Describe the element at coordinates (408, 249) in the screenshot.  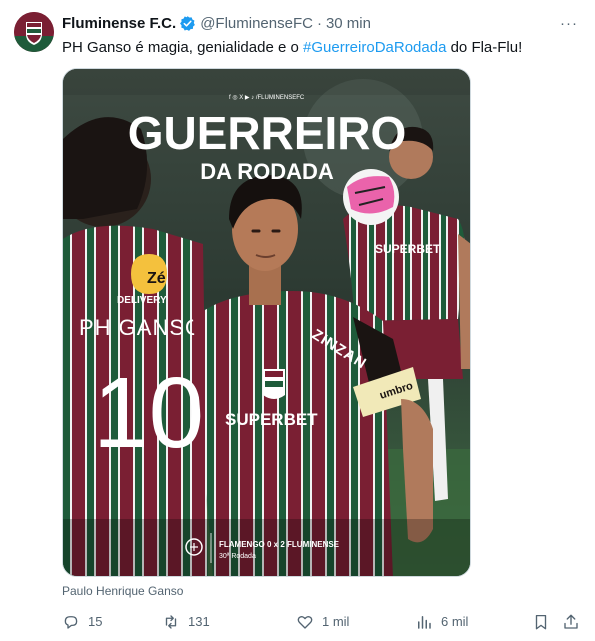
I see `right-player-sponsor: SUPERBET` at that location.